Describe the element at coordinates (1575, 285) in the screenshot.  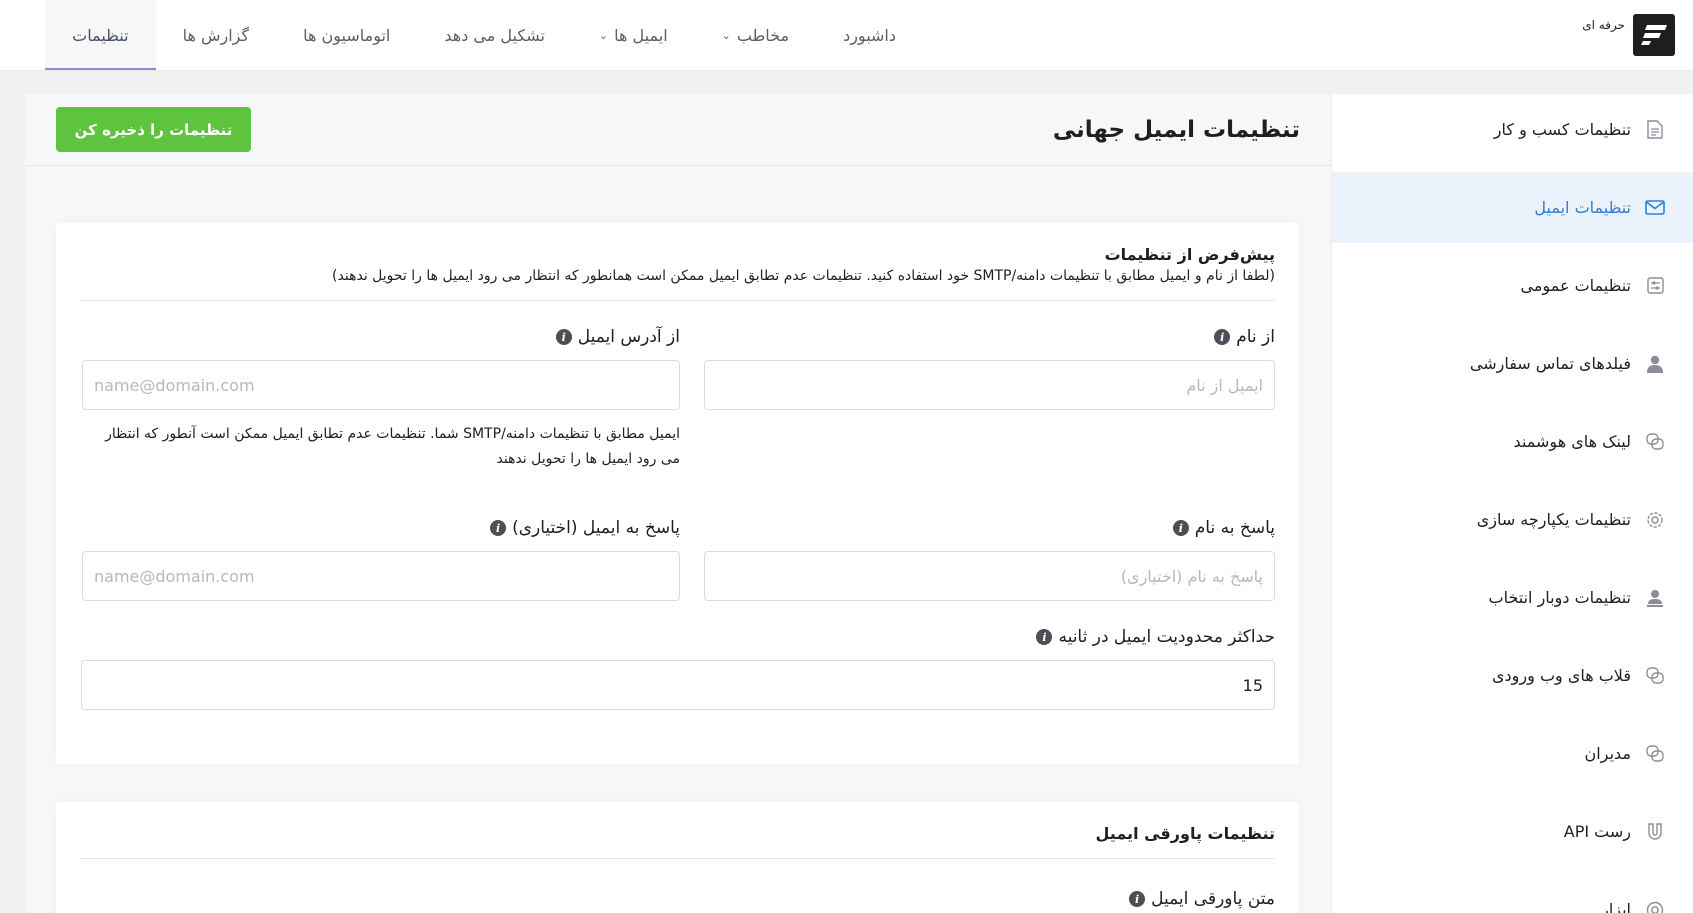
I see `sidebar-item-label: تنظیمات عمومی` at that location.